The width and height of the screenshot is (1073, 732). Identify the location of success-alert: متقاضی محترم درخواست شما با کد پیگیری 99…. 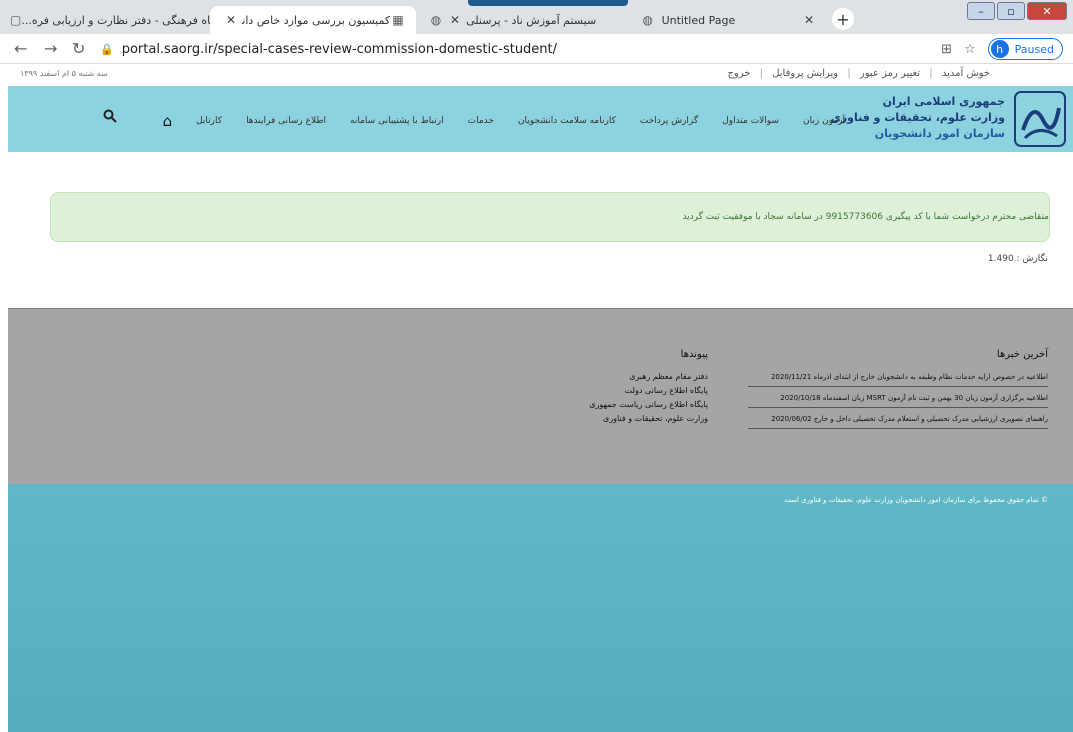
(550, 217).